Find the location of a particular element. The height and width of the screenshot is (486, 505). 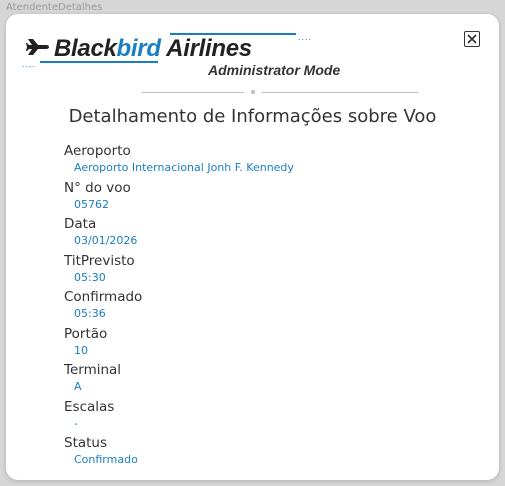

mode-label: Administrator Mode is located at coordinates (274, 70).